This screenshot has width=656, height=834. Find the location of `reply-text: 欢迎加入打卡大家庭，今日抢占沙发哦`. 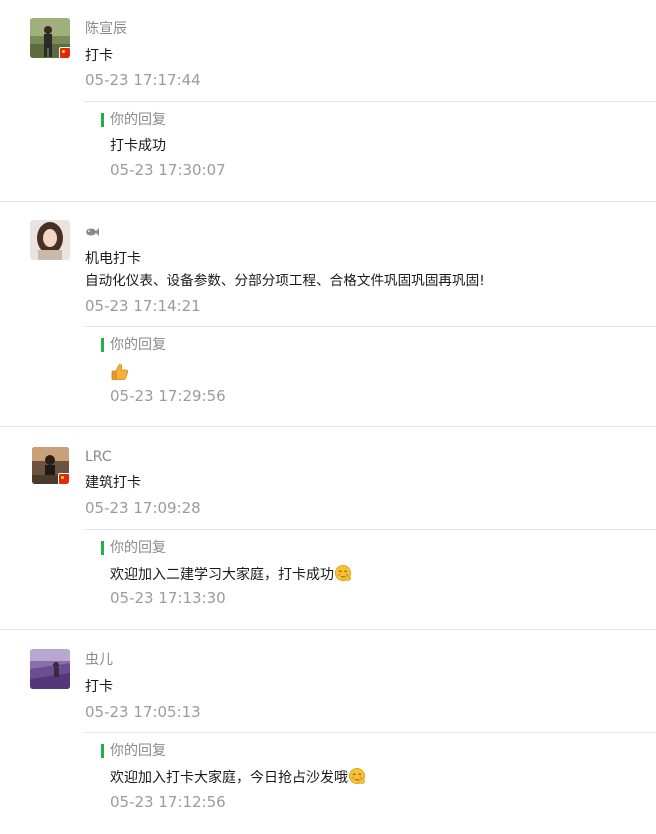

reply-text: 欢迎加入打卡大家庭，今日抢占沙发哦 is located at coordinates (229, 778).